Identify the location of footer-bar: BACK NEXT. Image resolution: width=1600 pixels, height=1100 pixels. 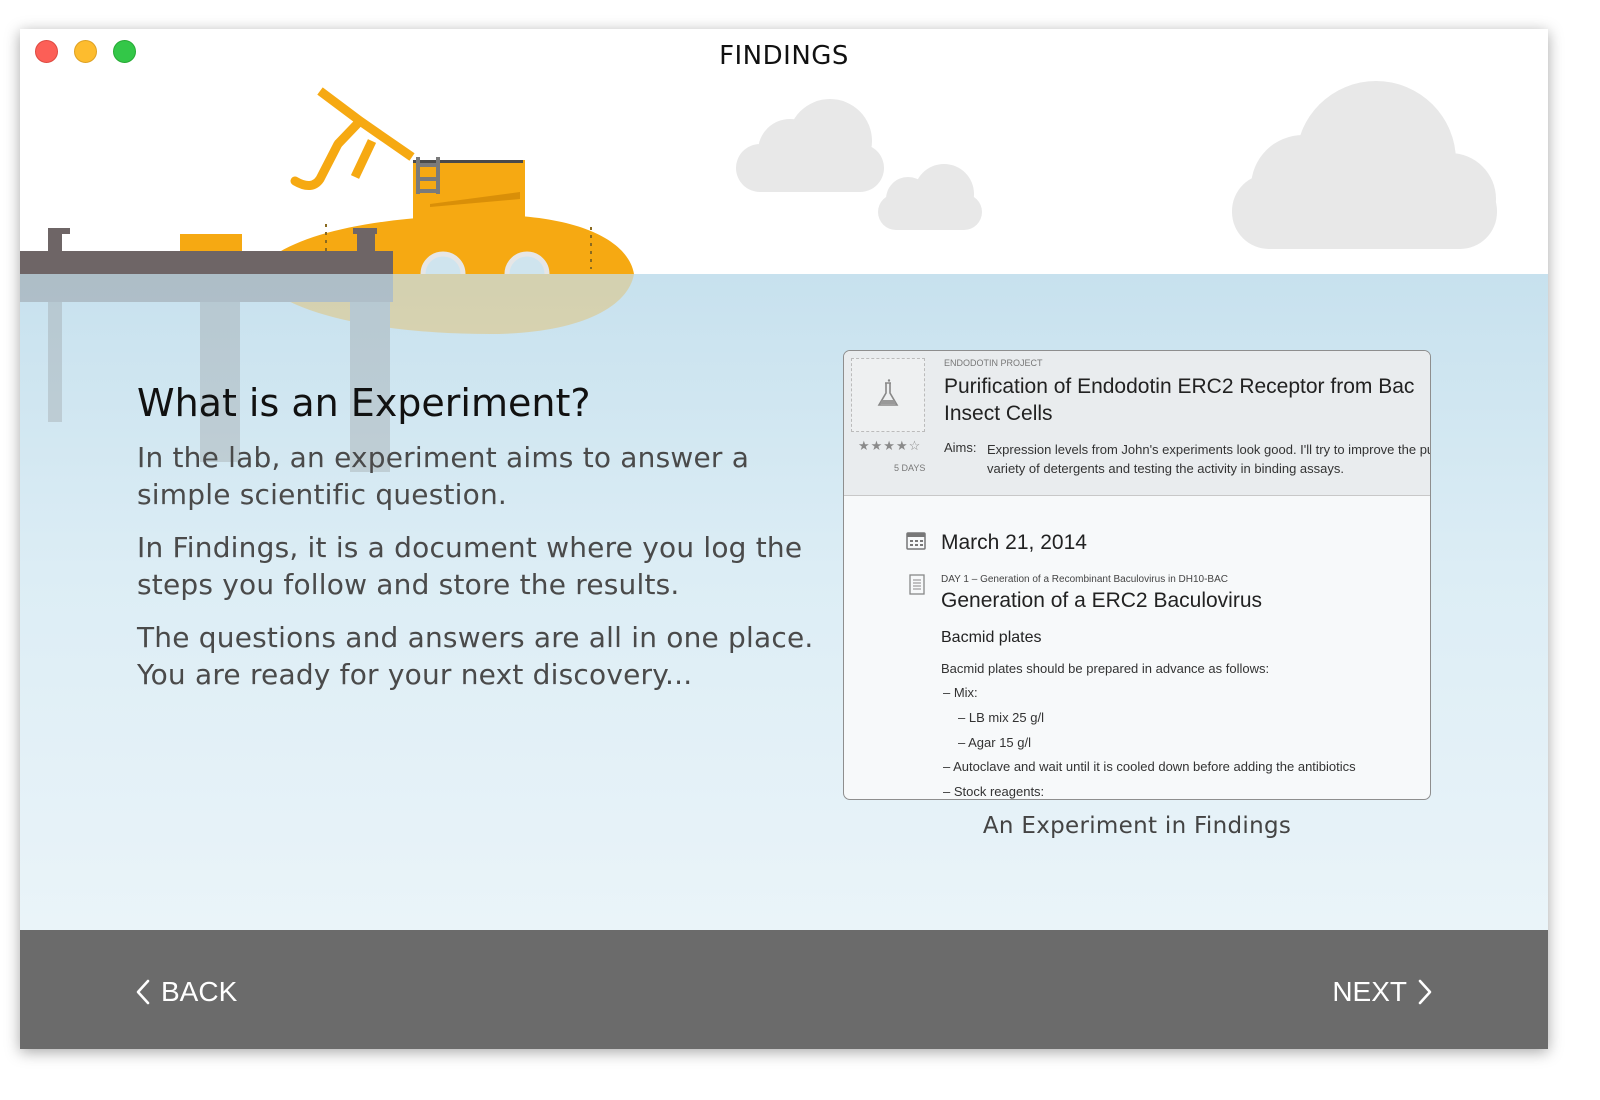
(784, 989).